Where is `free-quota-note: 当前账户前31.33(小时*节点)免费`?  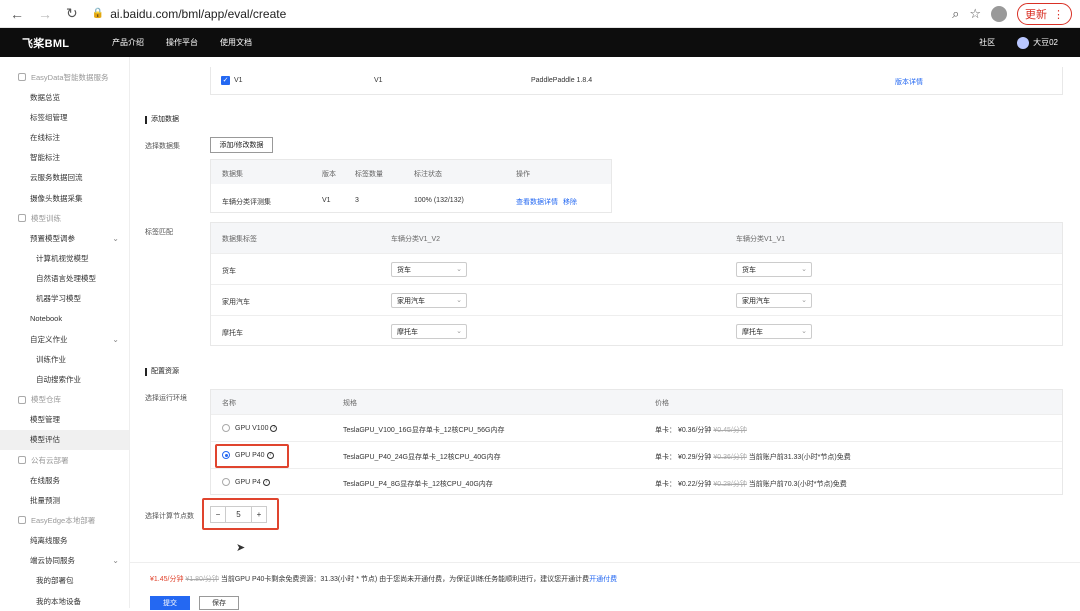
free-quota-note: 当前账户前31.33(小时*节点)免费 is located at coordinates (799, 457).